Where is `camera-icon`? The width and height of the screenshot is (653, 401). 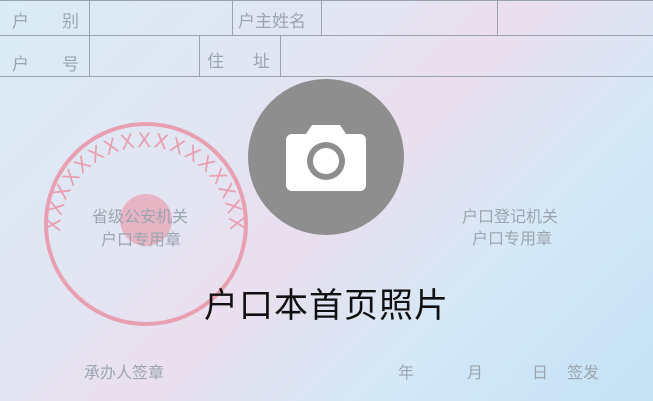
camera-icon is located at coordinates (326, 158).